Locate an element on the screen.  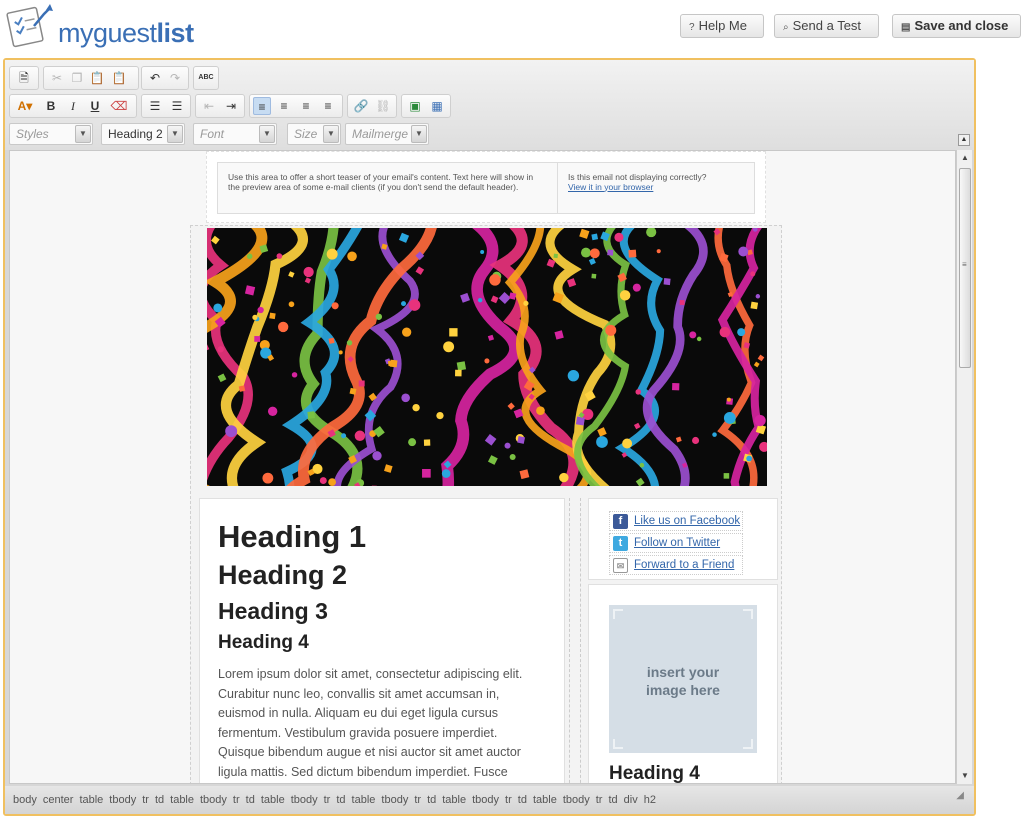
redo-icon: ↷ is located at coordinates (175, 78).